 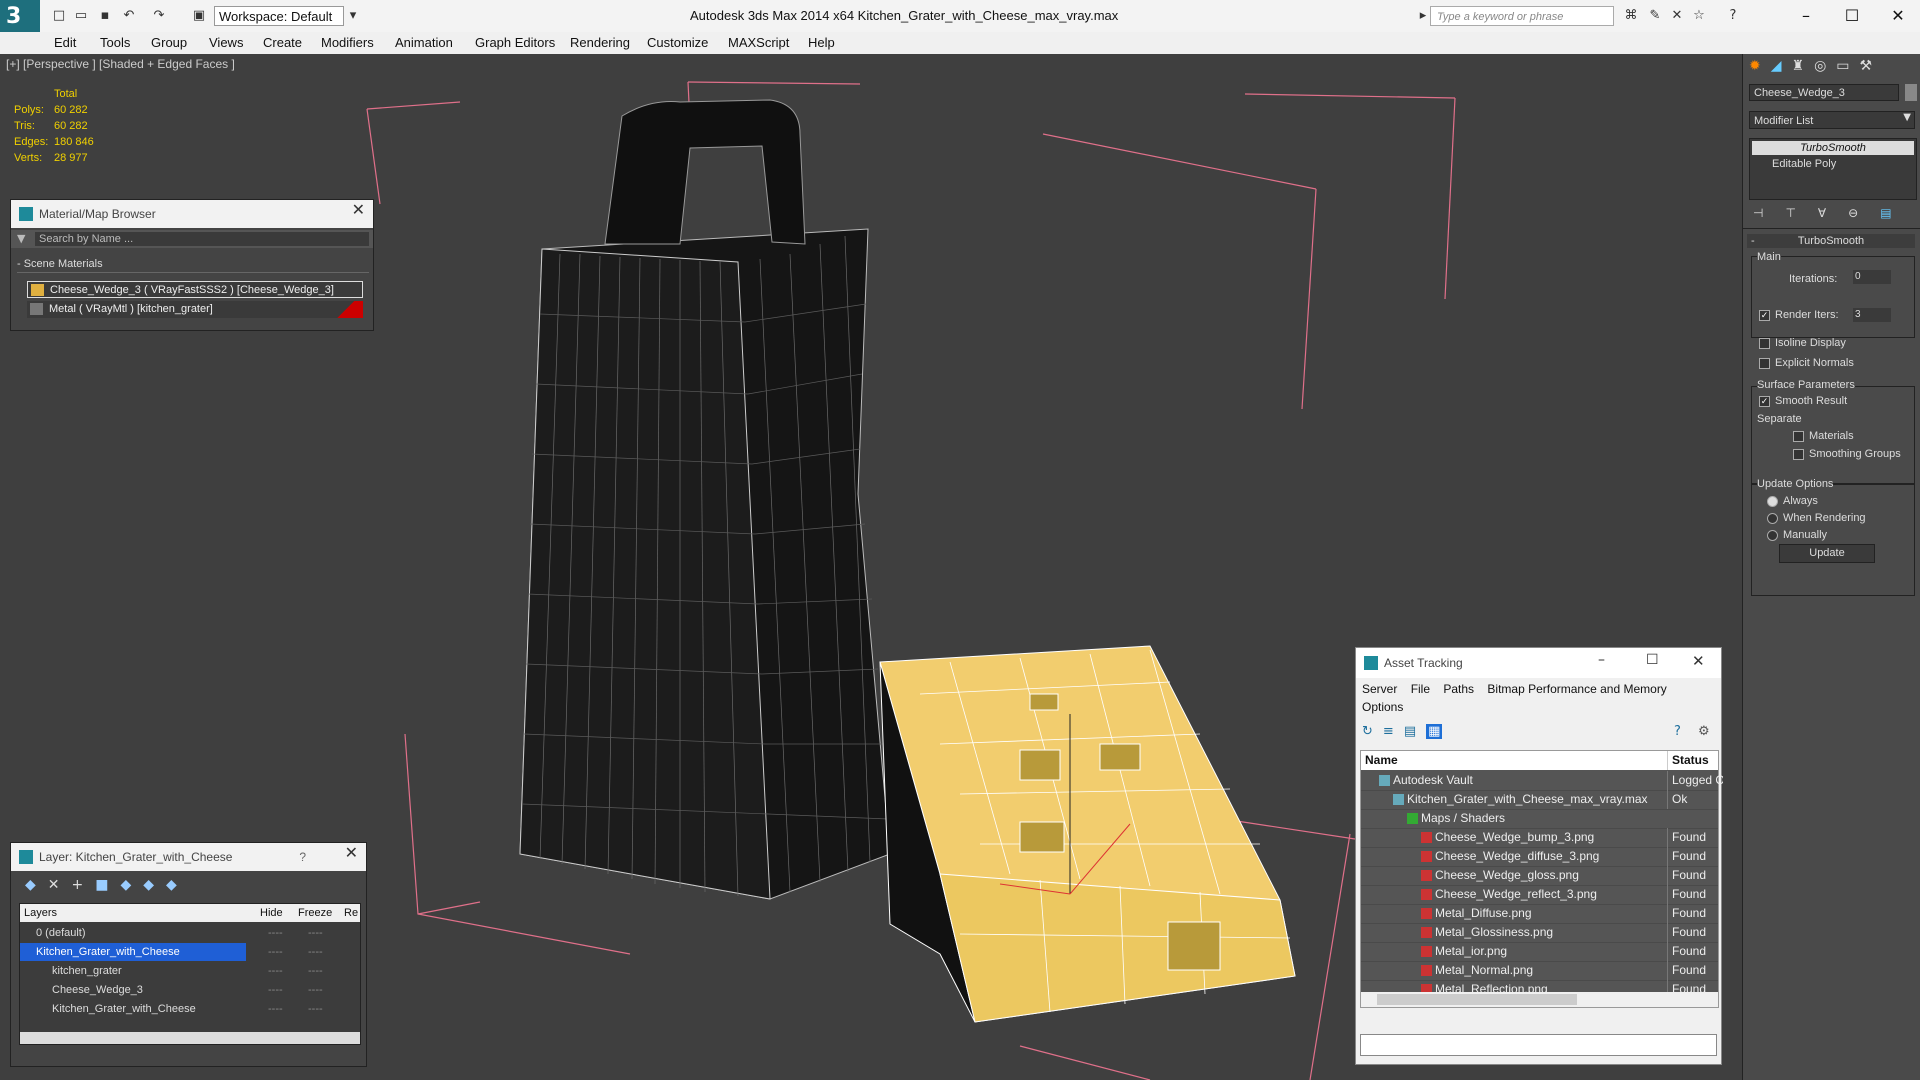 I want to click on tree-view-icon: ▤, so click(x=1415, y=731).